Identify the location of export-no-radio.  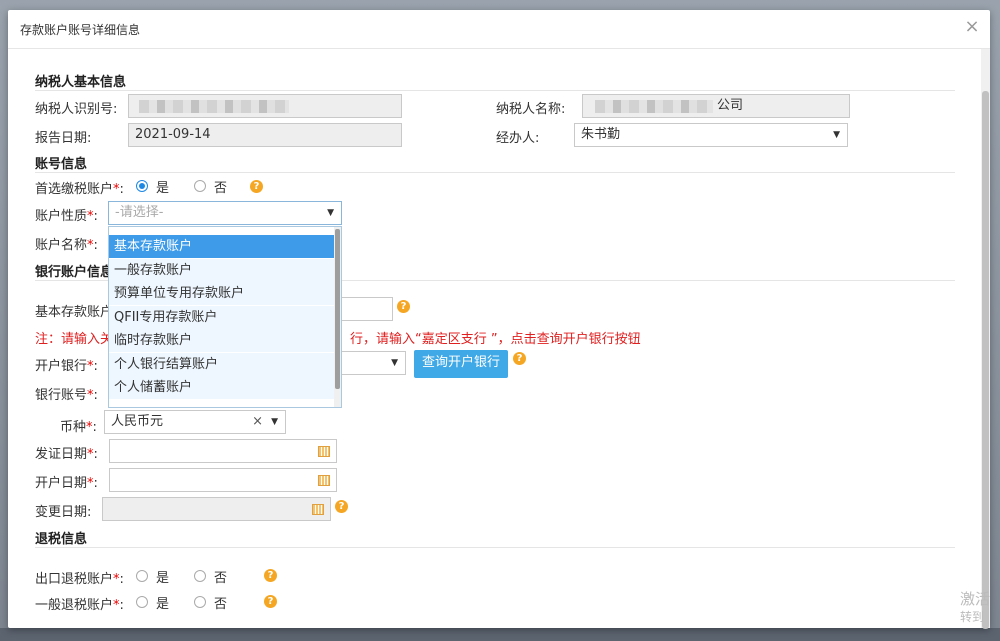
(200, 576).